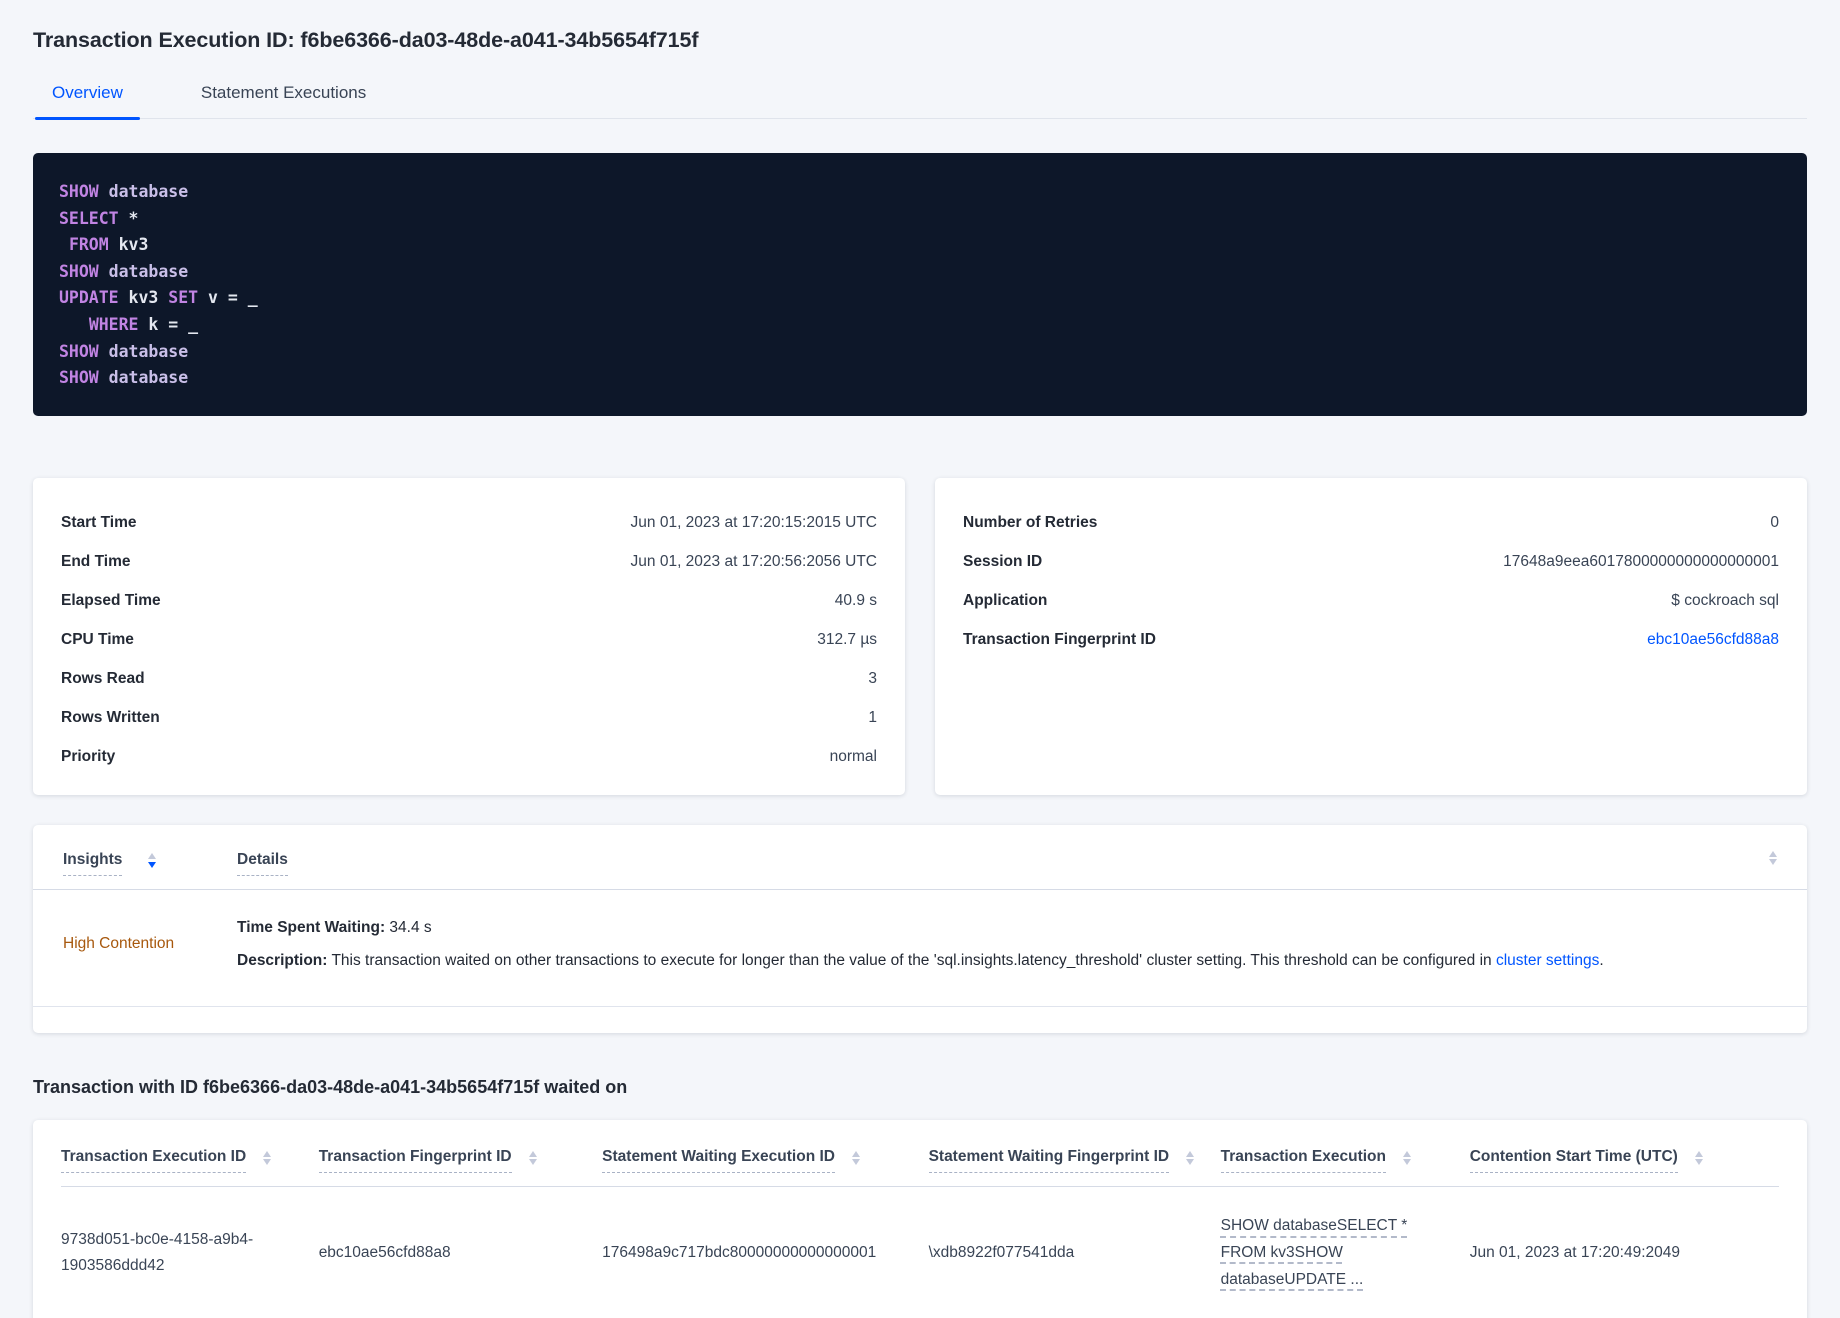  What do you see at coordinates (753, 562) in the screenshot?
I see `summary-value: Jun 01, 2023 at 17:20:56:2056 UTC` at bounding box center [753, 562].